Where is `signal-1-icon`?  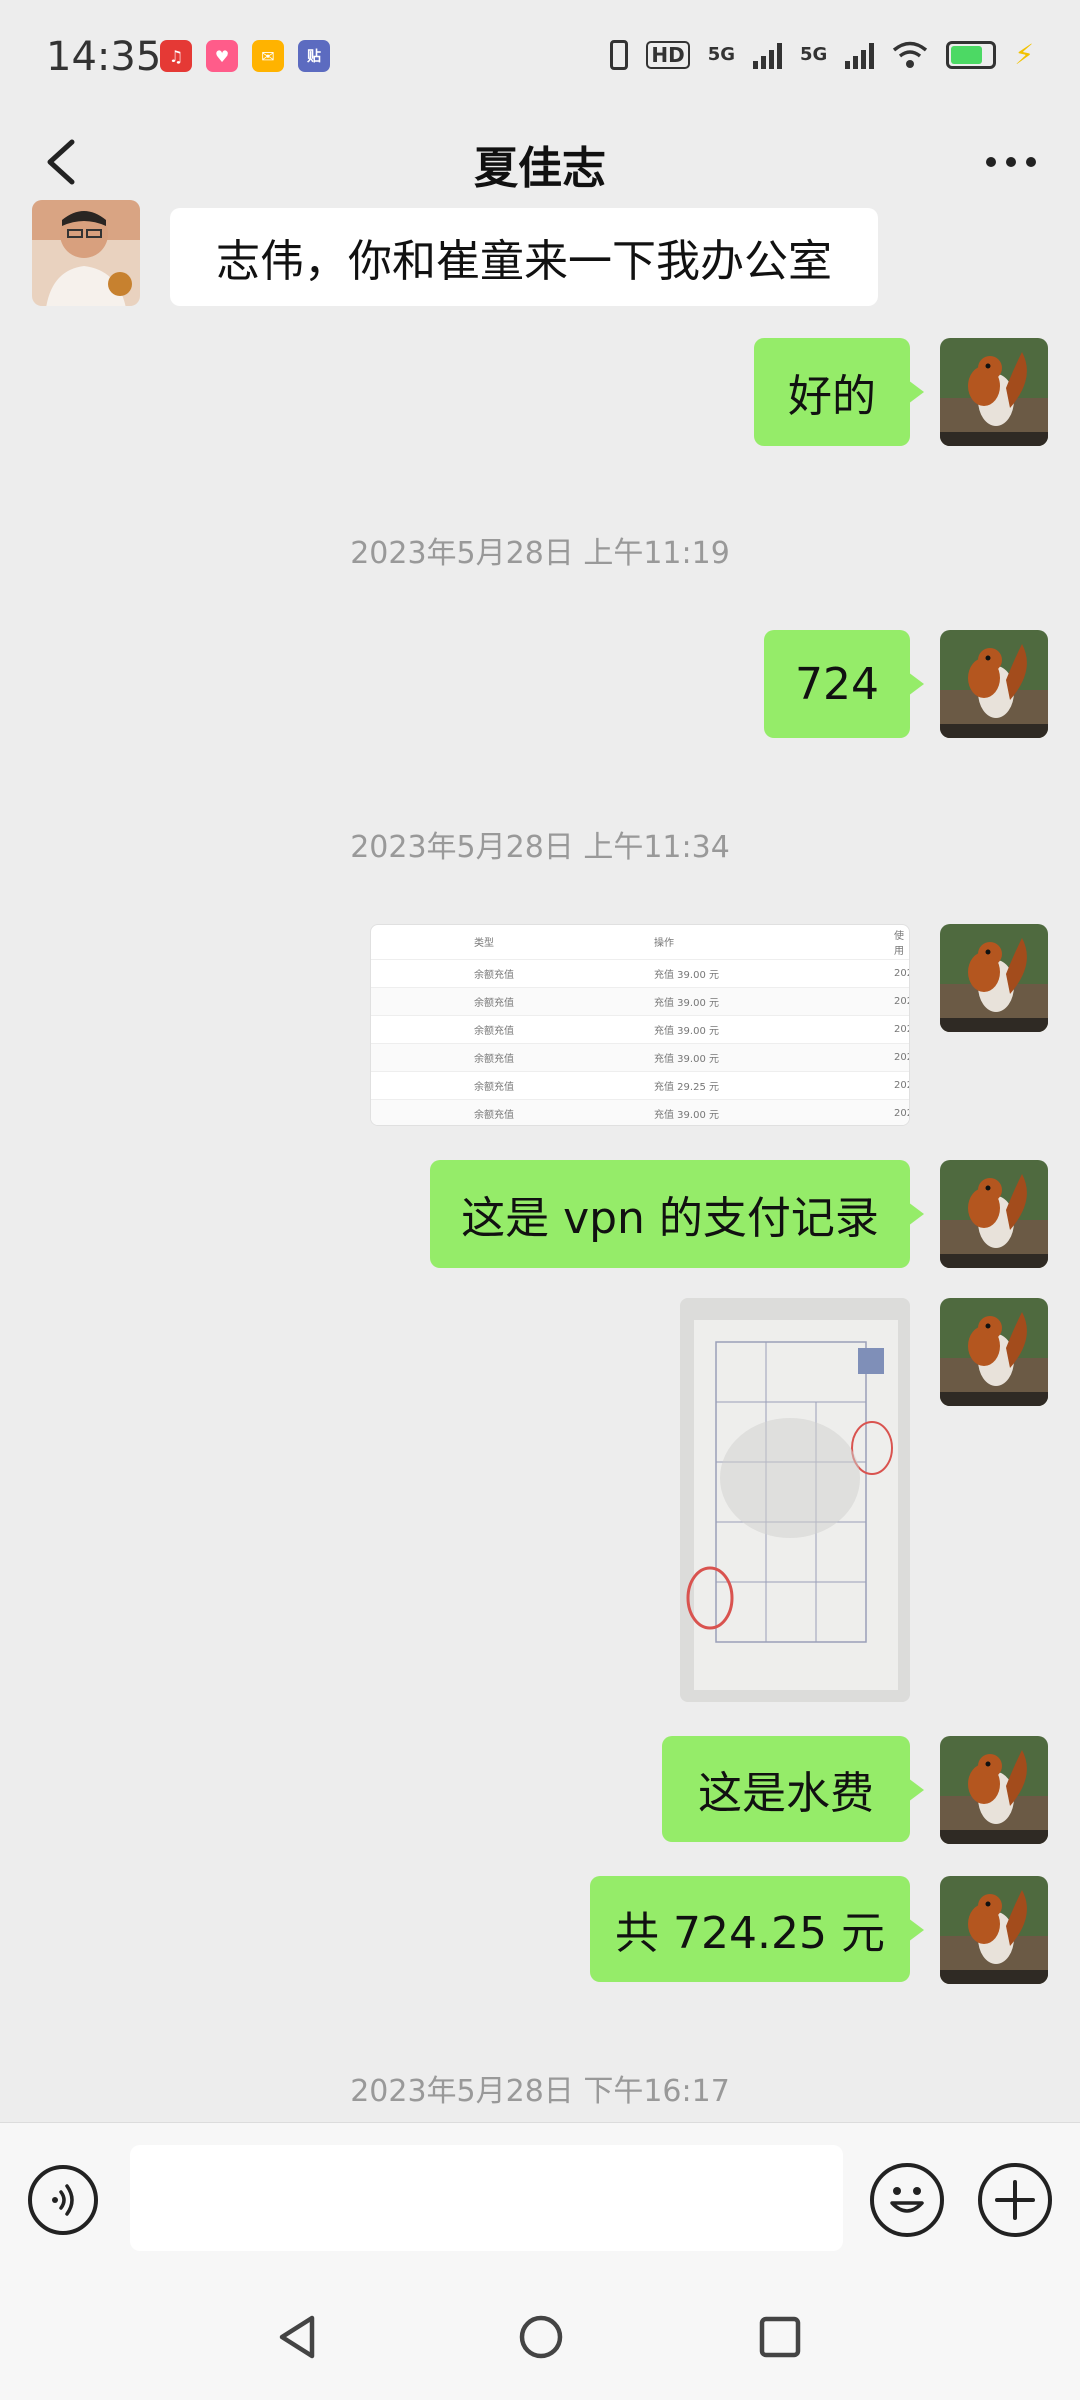
signal-1-icon is located at coordinates (768, 55).